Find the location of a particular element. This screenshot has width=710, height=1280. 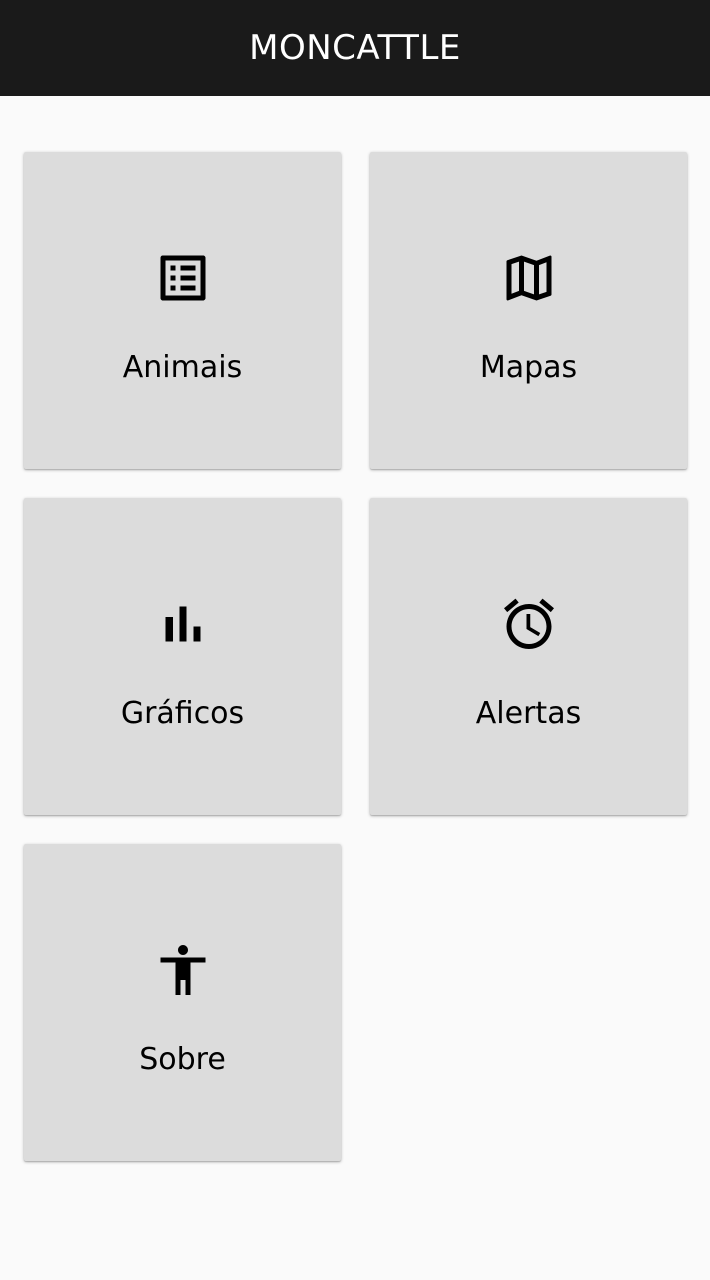

list-alt-icon is located at coordinates (182, 278).